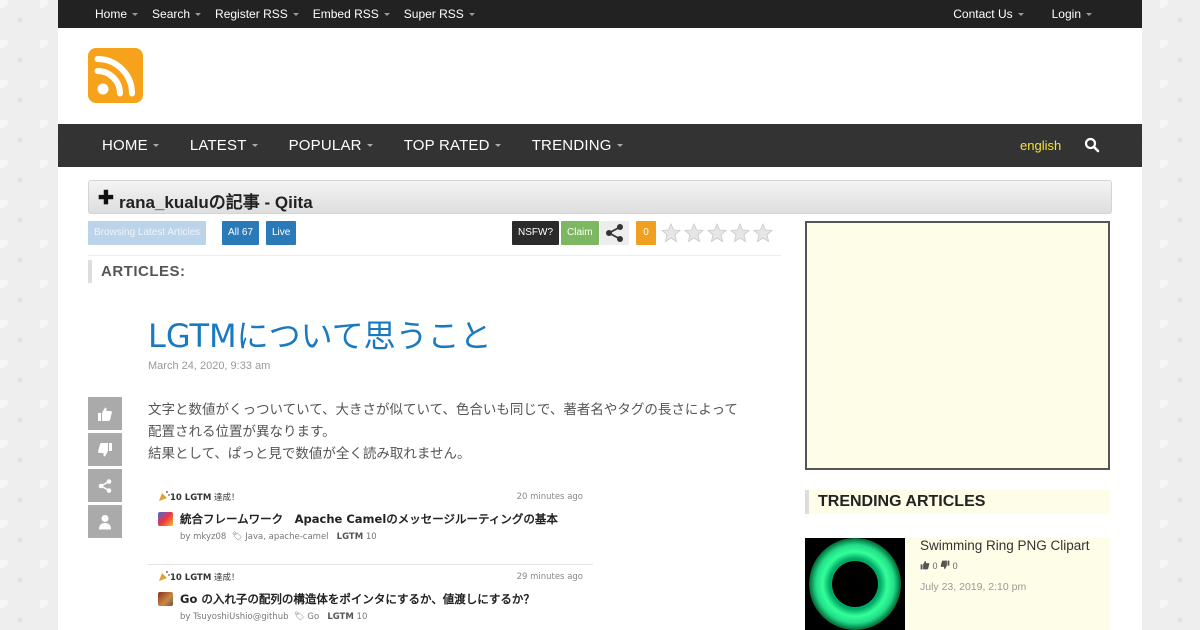  I want to click on nav-trending: TRENDING, so click(577, 145).